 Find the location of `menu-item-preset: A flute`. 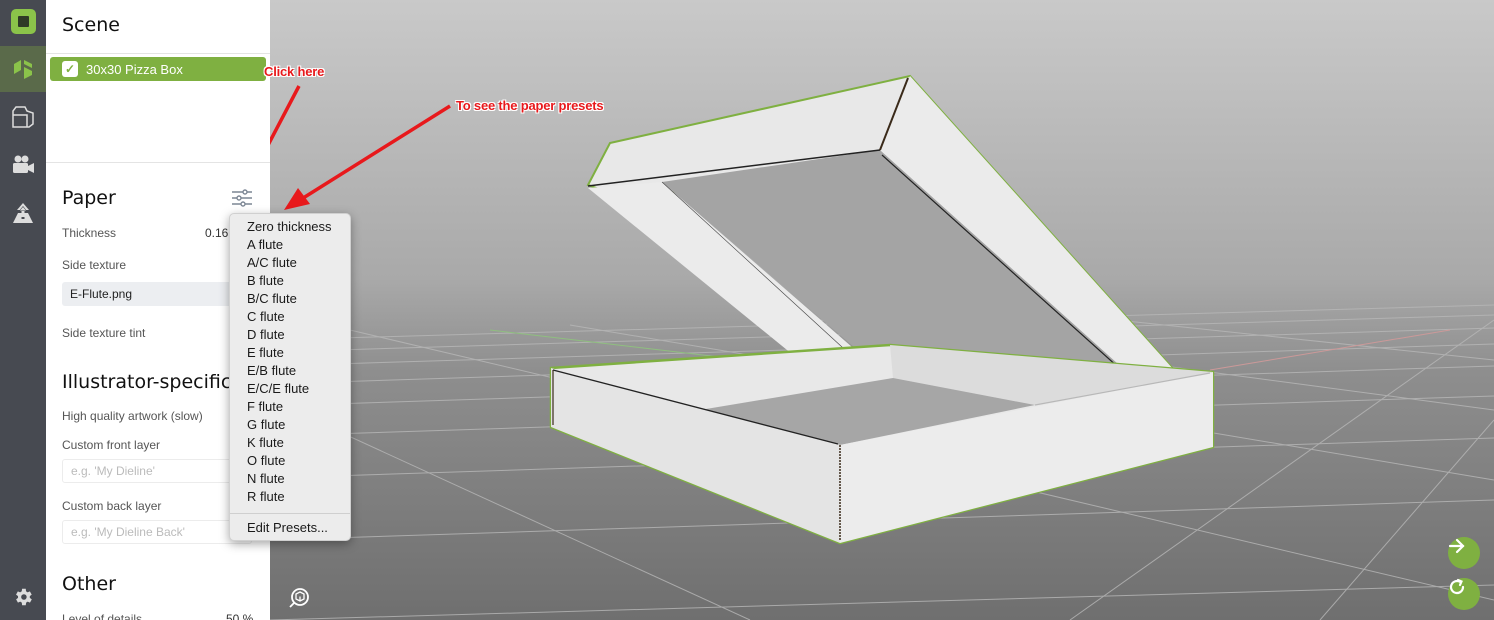

menu-item-preset: A flute is located at coordinates (290, 245).